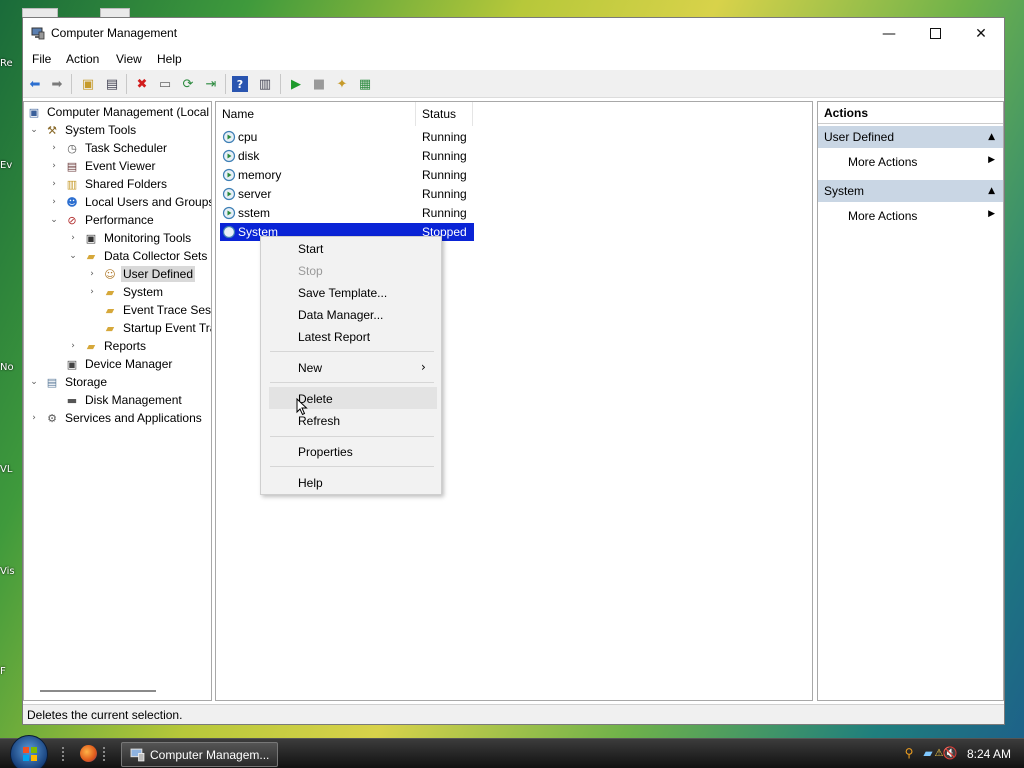  What do you see at coordinates (34, 112) in the screenshot?
I see `computer-icon: ▣` at bounding box center [34, 112].